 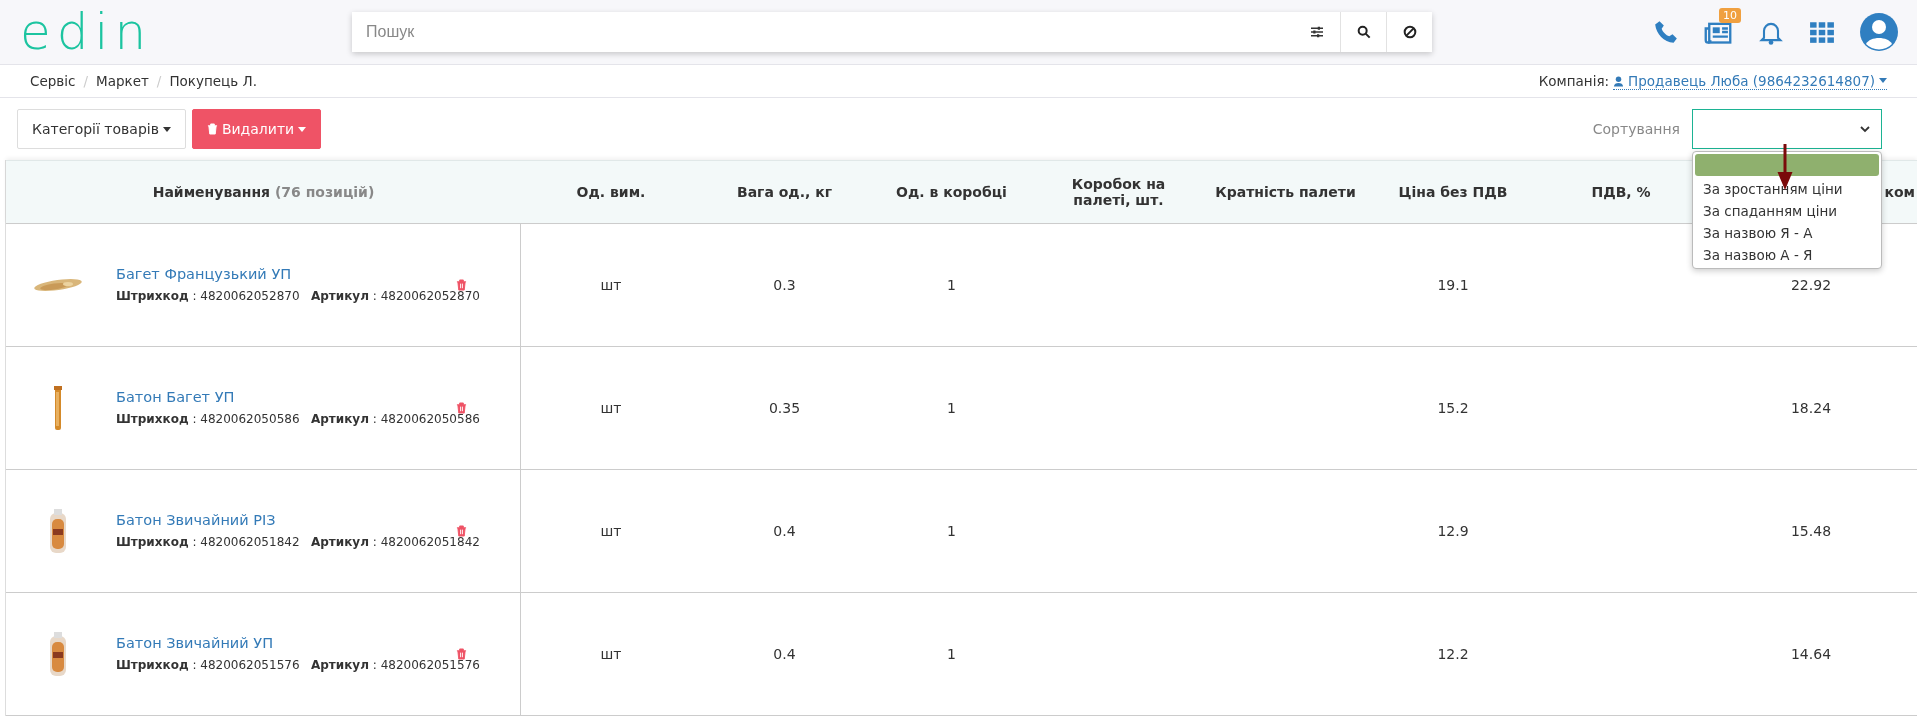 I want to click on company-label: Компанія:, so click(x=1574, y=81).